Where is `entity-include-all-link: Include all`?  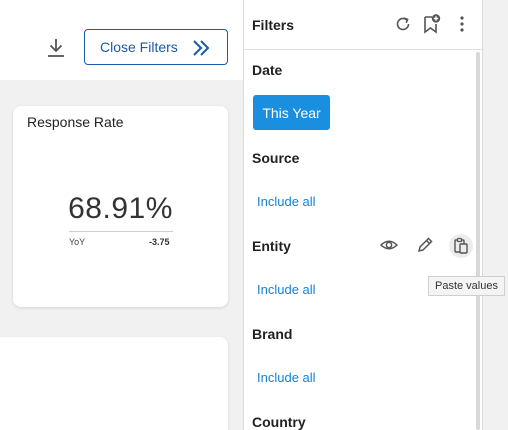
entity-include-all-link: Include all is located at coordinates (286, 289).